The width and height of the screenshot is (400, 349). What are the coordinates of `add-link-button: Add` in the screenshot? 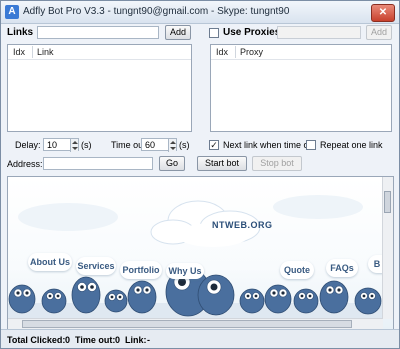 It's located at (178, 32).